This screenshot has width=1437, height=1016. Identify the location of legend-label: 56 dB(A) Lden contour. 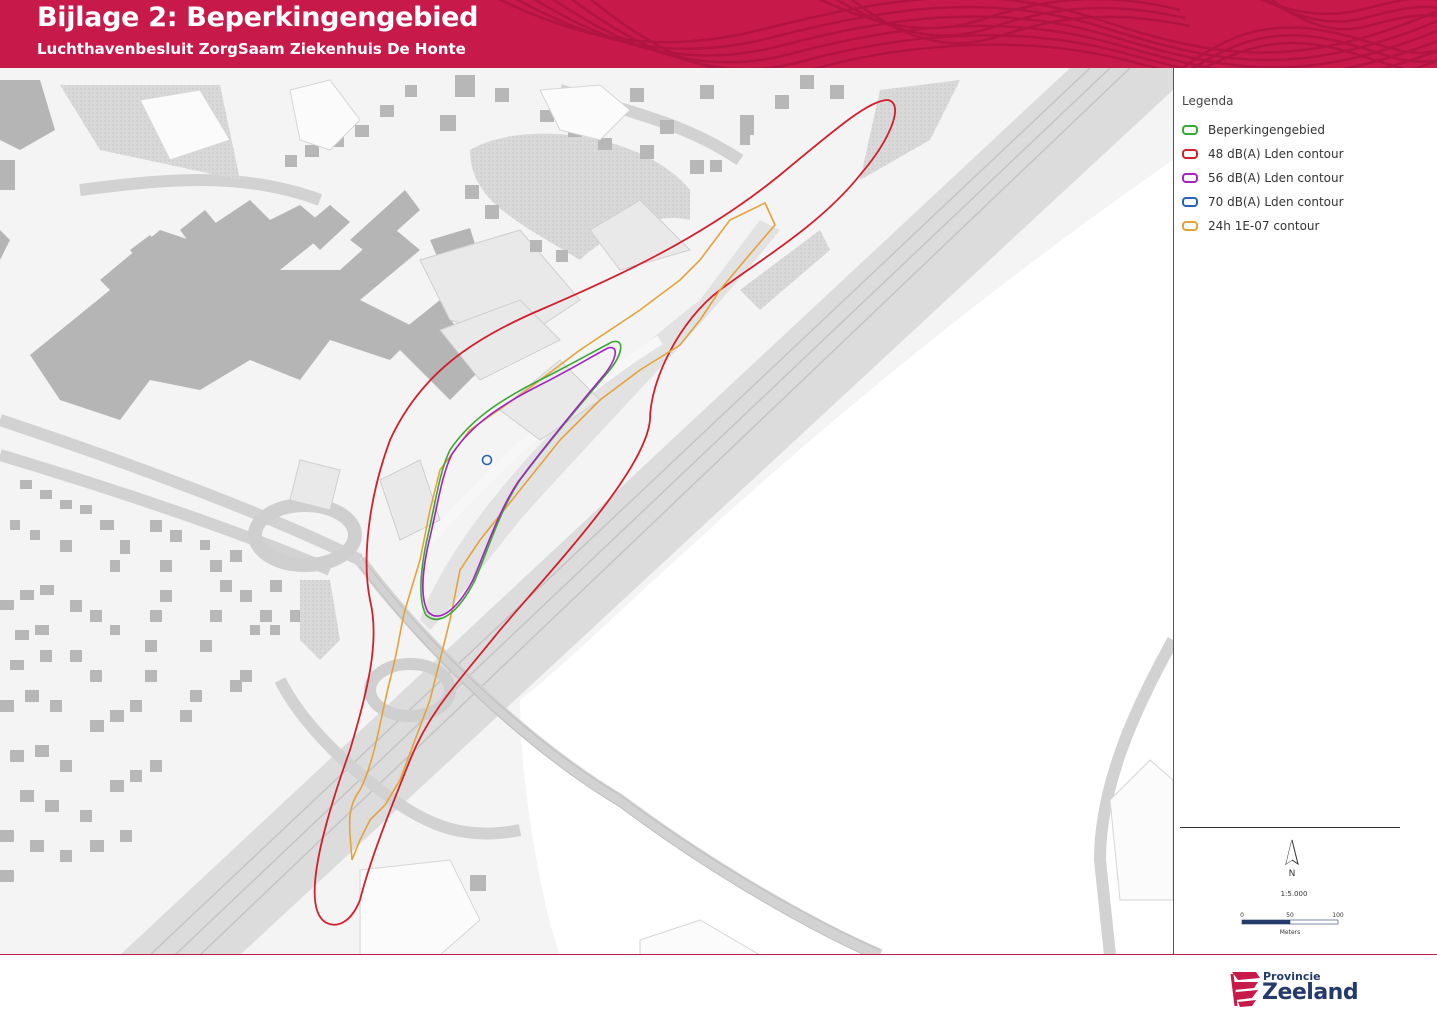
(1276, 178).